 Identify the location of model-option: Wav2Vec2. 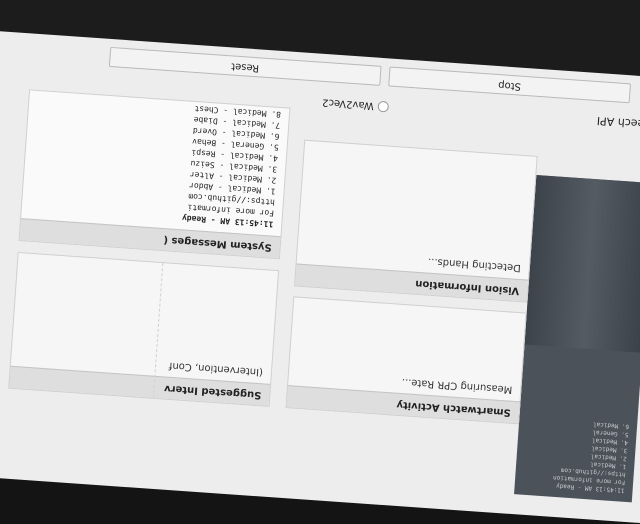
(355, 104).